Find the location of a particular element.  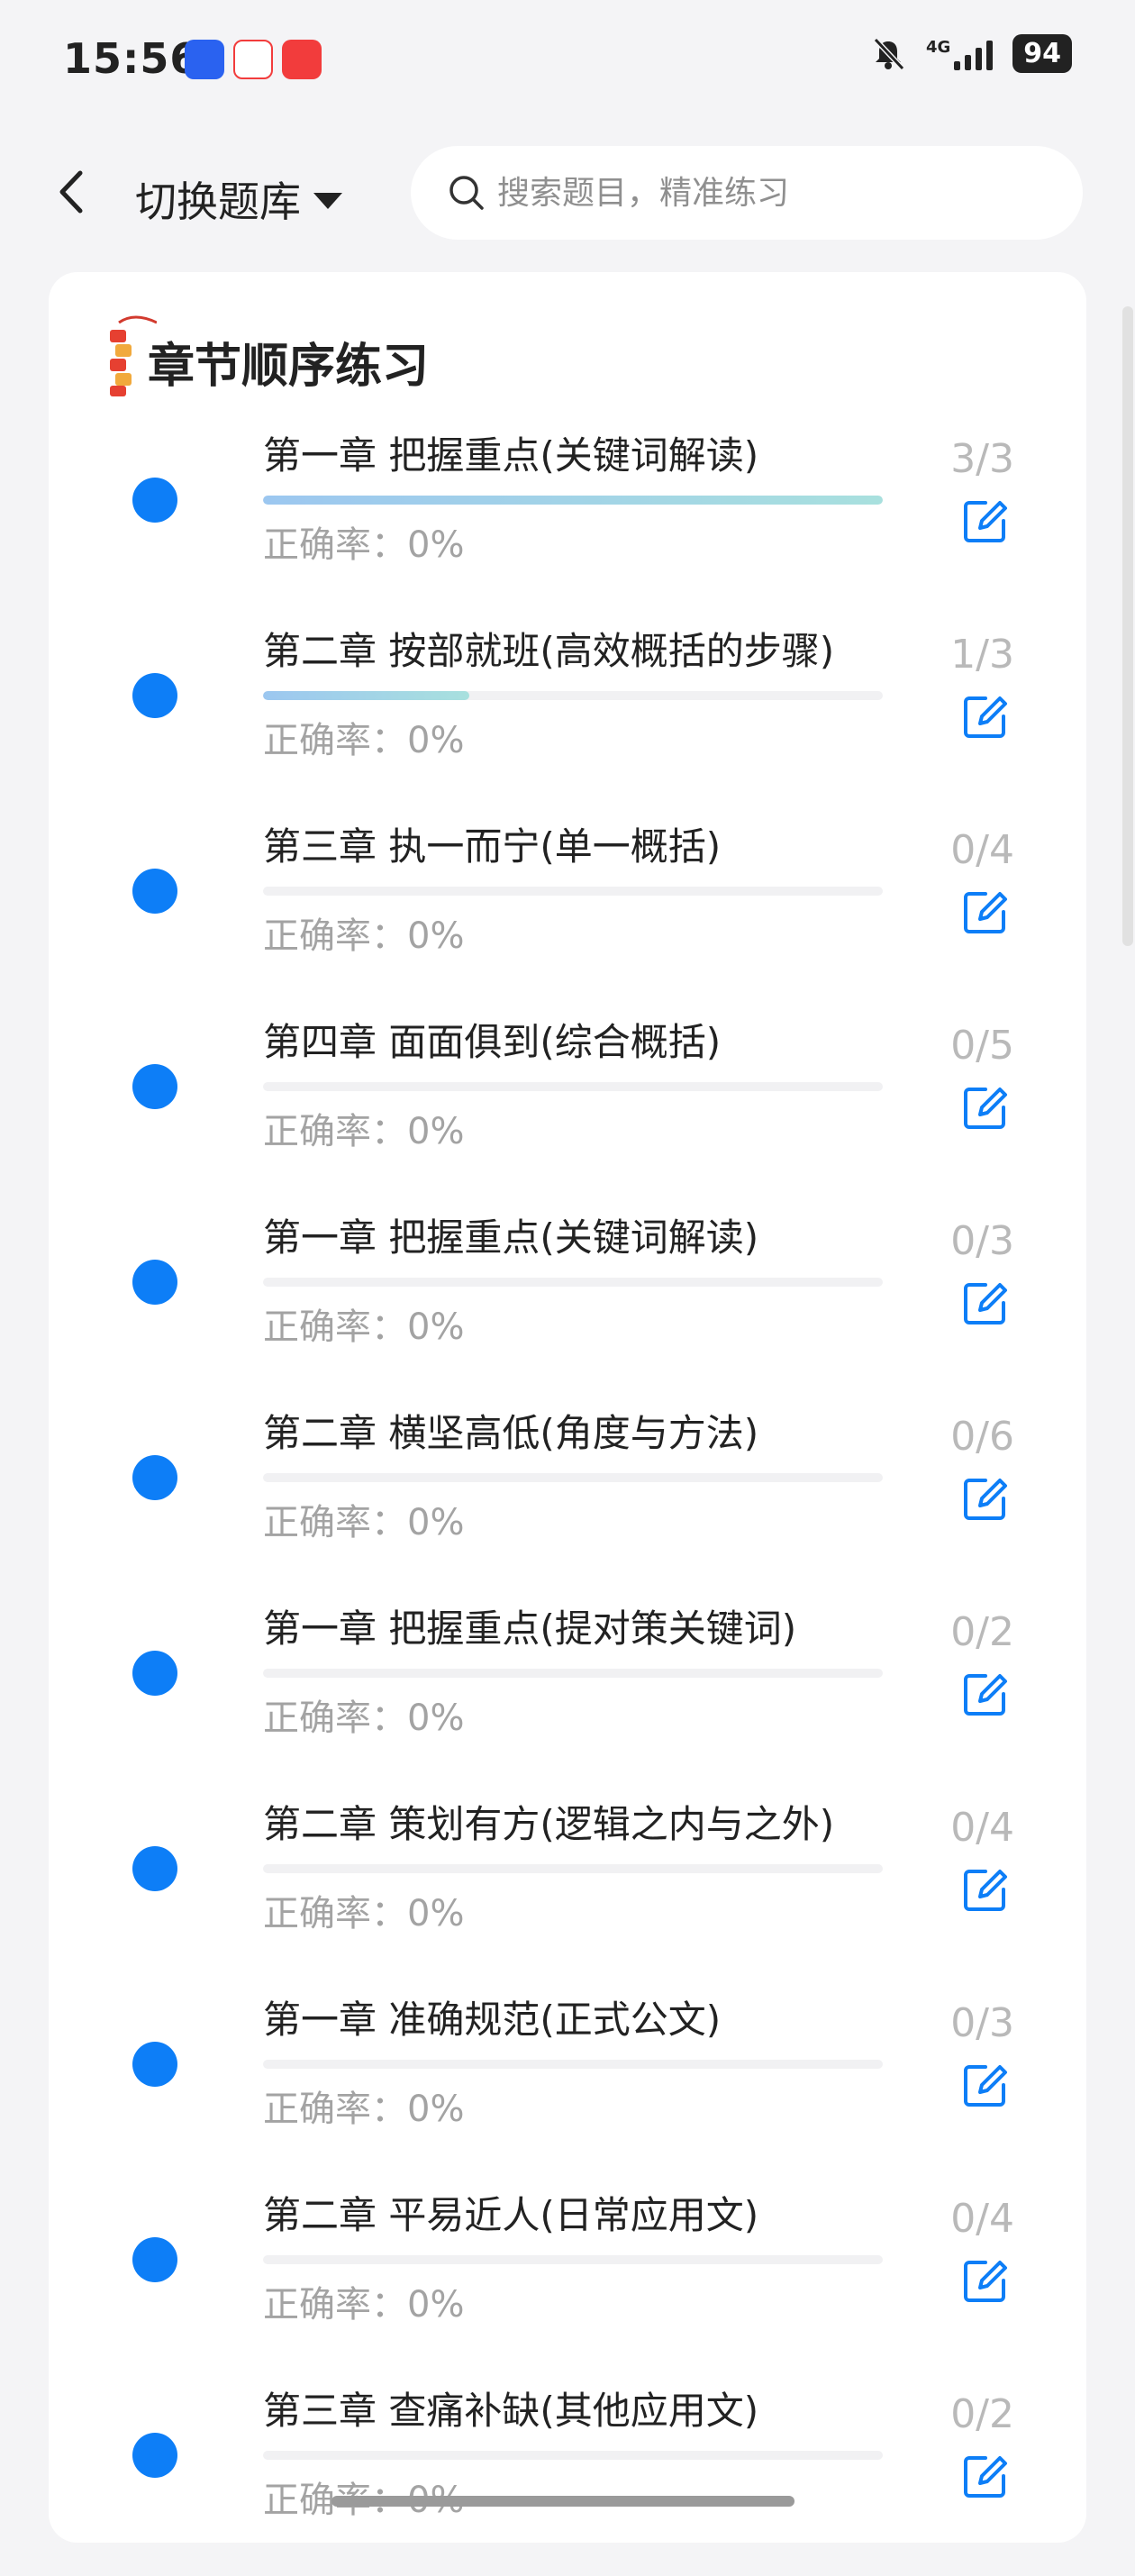

chapter-item: 第四章 面面俱到(综合概括) 正确率：0% 0/5 is located at coordinates (567, 1109).